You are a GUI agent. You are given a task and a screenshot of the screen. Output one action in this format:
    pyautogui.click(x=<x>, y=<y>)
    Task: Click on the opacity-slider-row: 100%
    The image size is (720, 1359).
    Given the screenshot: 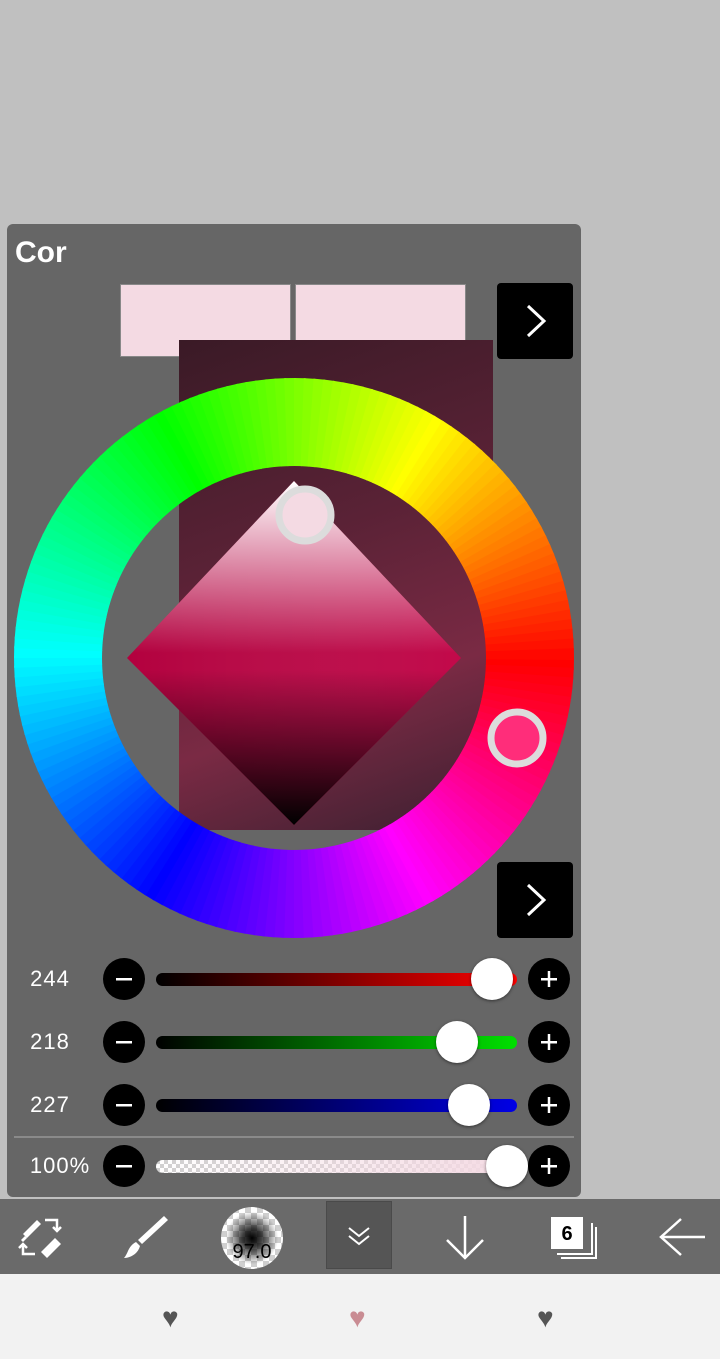 What is the action you would take?
    pyautogui.click(x=294, y=1166)
    